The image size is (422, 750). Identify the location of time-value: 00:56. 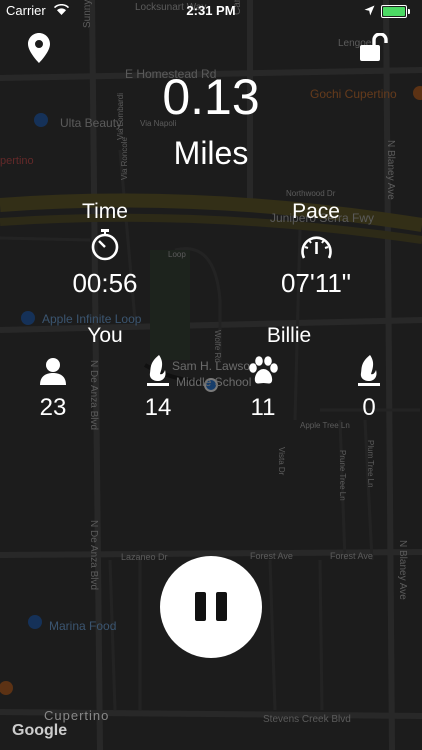
(105, 283).